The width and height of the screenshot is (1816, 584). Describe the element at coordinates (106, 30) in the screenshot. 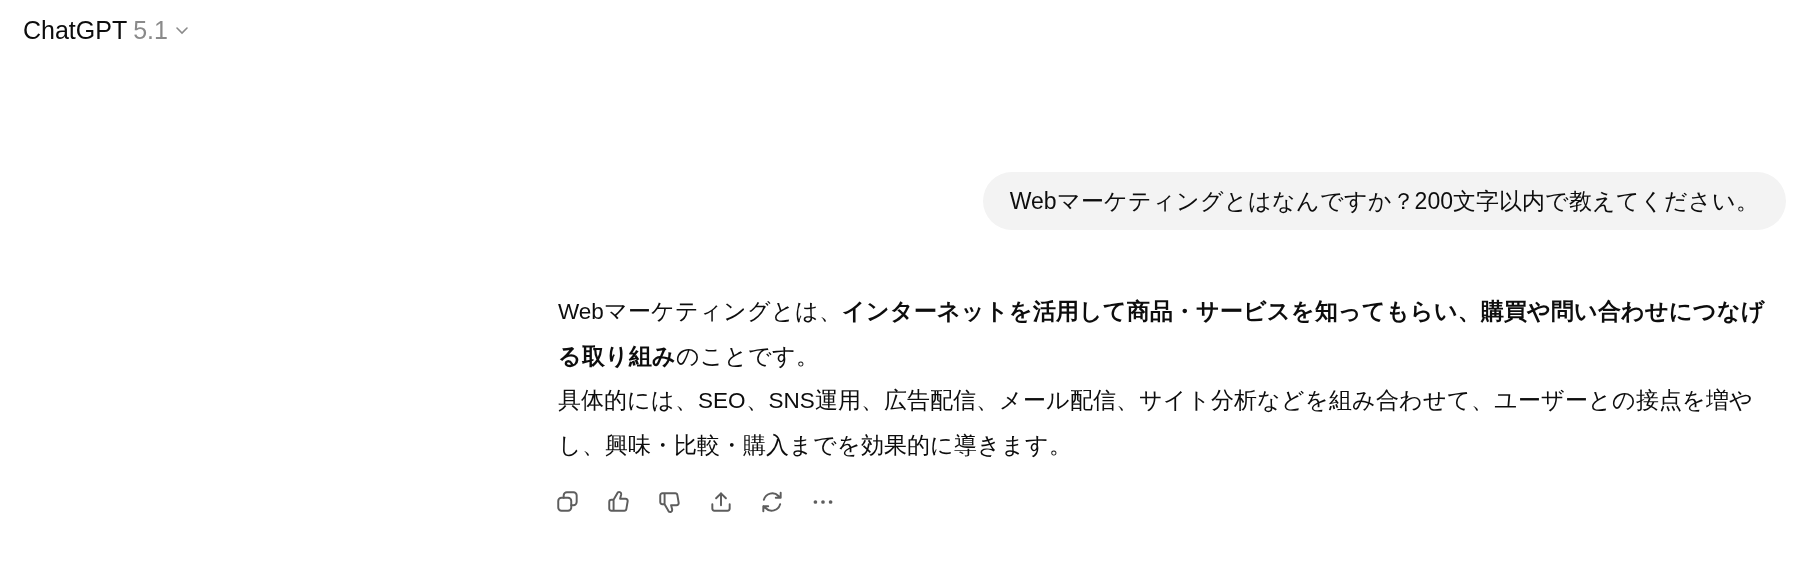

I see `model-selector: ChatGPT 5.1` at that location.